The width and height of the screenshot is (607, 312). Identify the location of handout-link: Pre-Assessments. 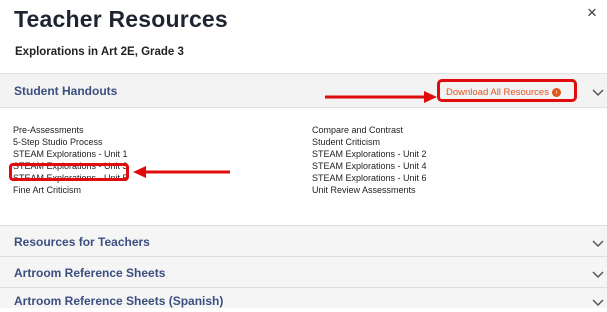
(70, 130).